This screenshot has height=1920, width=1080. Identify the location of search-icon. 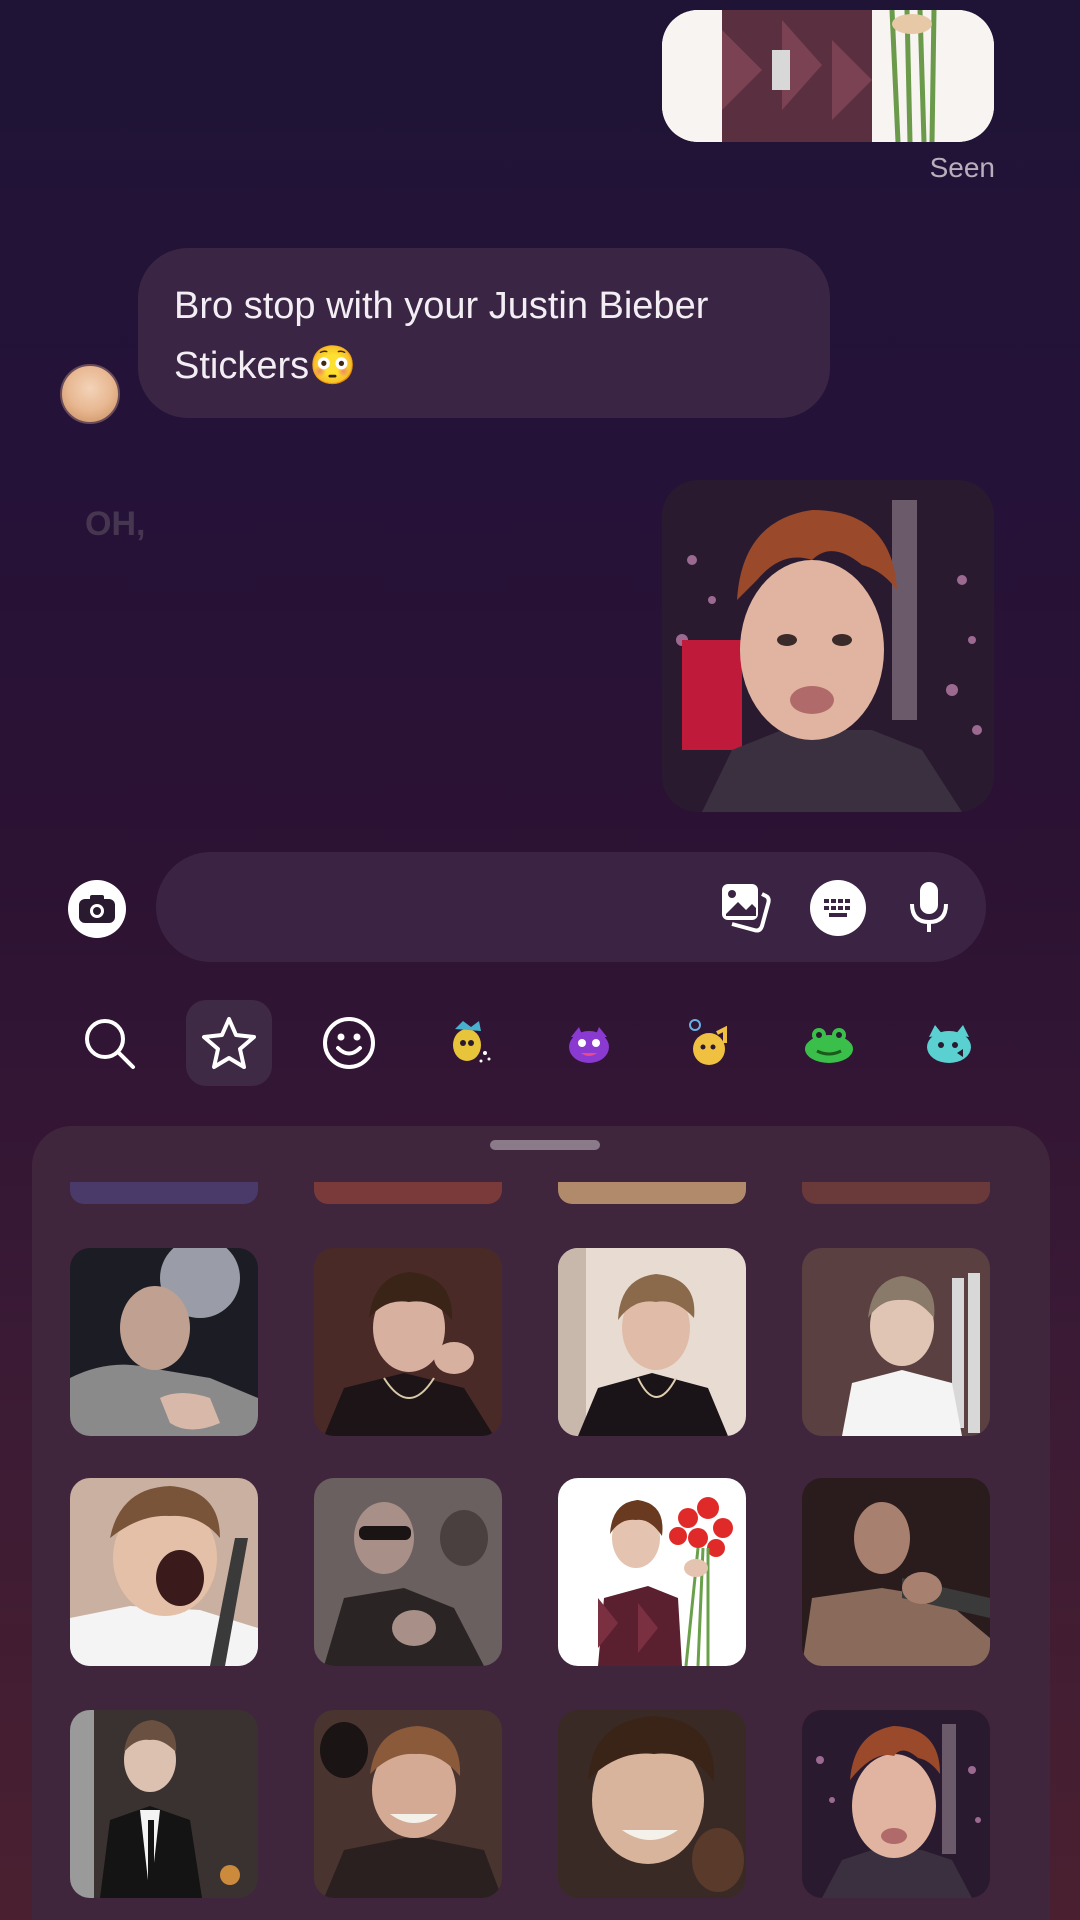
(110, 1044).